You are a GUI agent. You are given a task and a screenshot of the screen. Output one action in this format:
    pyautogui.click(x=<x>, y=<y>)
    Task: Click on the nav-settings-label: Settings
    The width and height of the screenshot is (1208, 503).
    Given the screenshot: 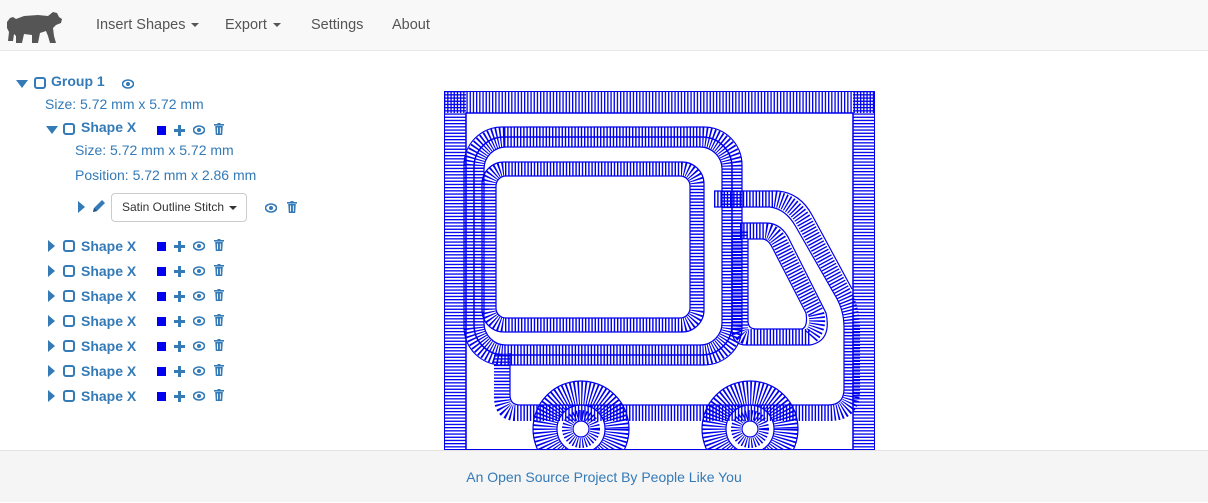 What is the action you would take?
    pyautogui.click(x=337, y=25)
    